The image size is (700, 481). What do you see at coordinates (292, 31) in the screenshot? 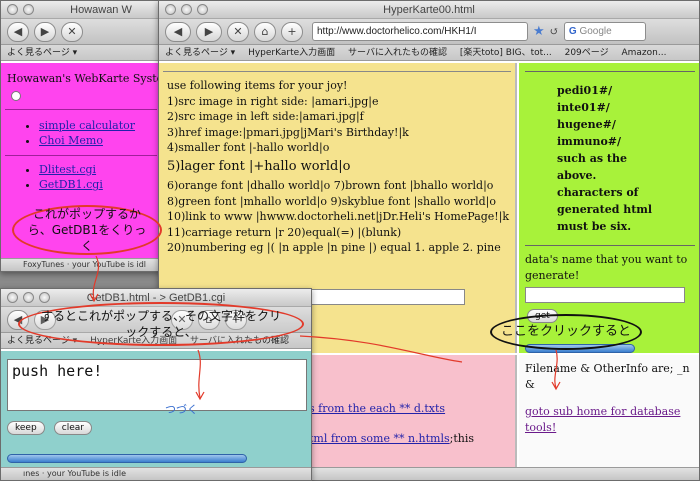
I see `add-icon: +` at bounding box center [292, 31].